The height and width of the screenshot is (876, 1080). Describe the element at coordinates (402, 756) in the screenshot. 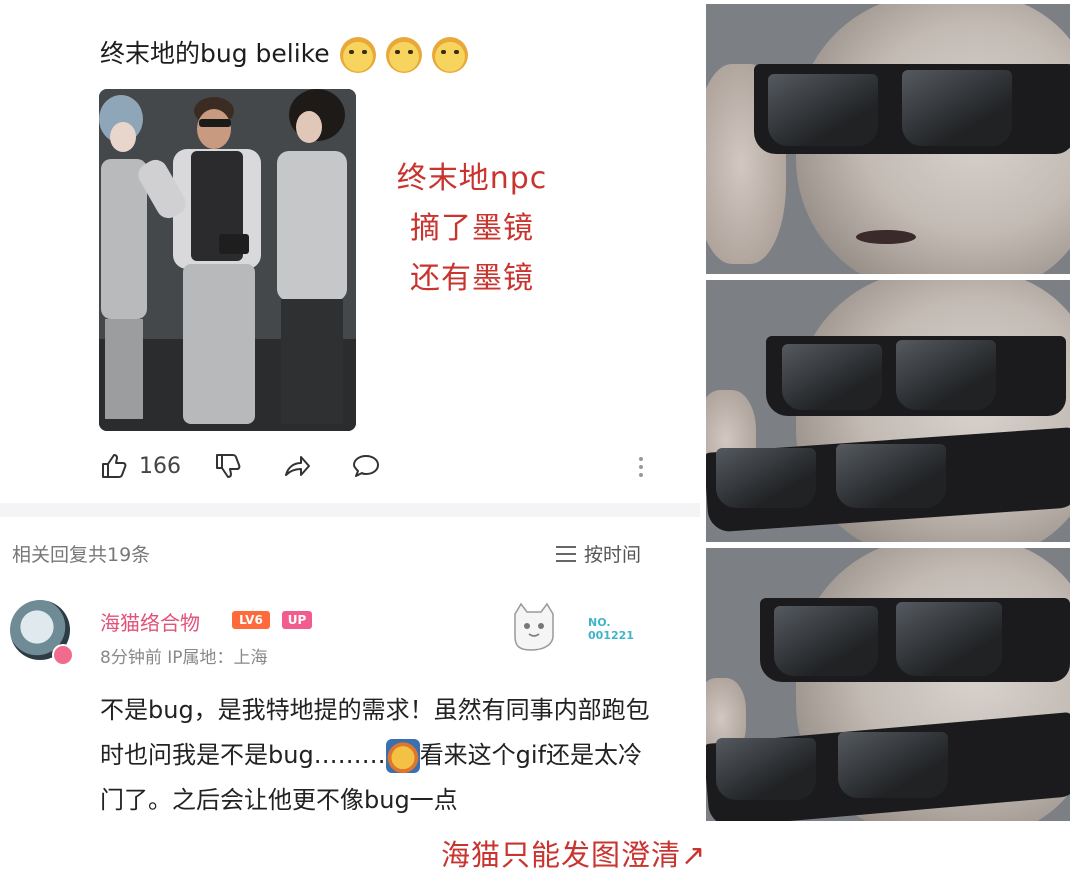

I see `crying-emoji-icon` at that location.